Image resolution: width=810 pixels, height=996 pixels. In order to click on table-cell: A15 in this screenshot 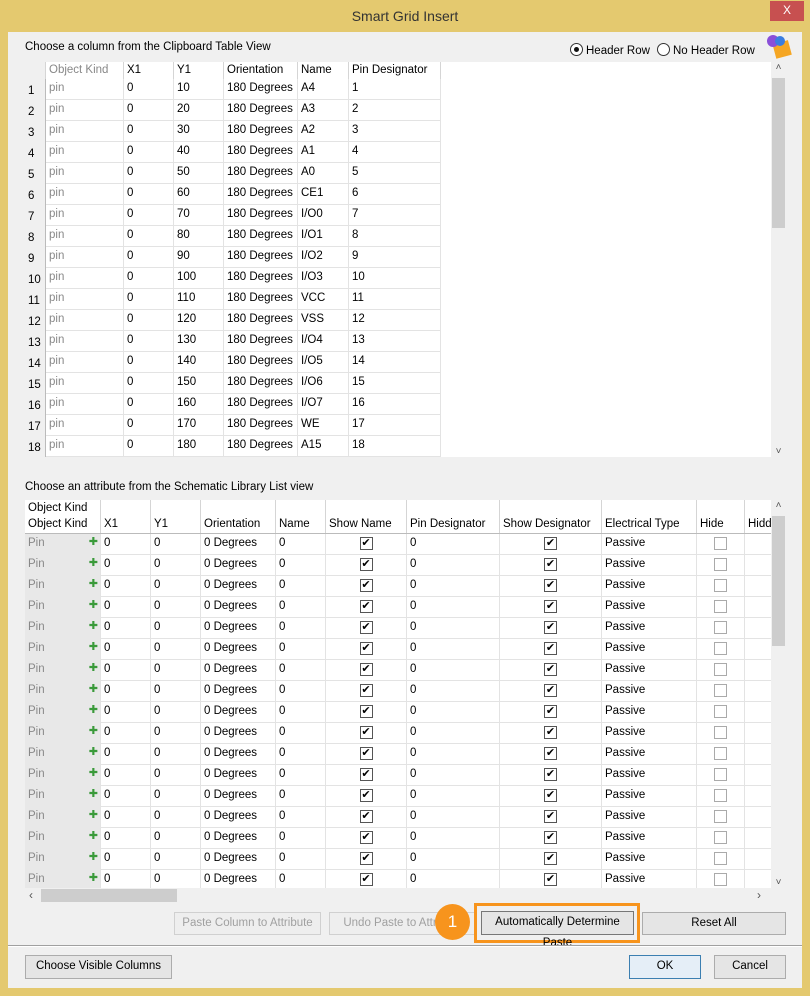, I will do `click(323, 446)`.